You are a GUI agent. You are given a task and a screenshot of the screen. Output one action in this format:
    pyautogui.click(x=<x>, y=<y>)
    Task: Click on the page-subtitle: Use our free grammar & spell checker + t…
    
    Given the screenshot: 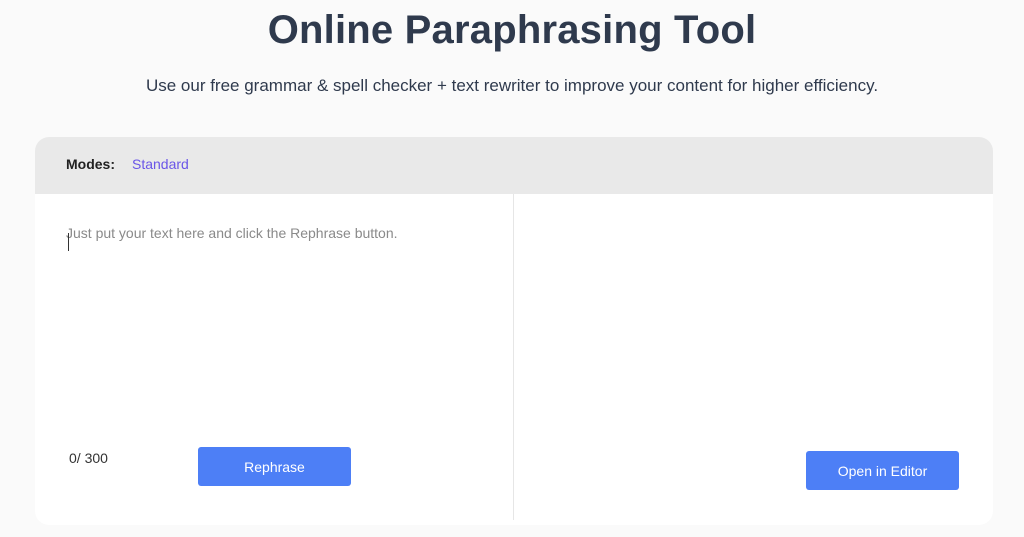 What is the action you would take?
    pyautogui.click(x=512, y=85)
    